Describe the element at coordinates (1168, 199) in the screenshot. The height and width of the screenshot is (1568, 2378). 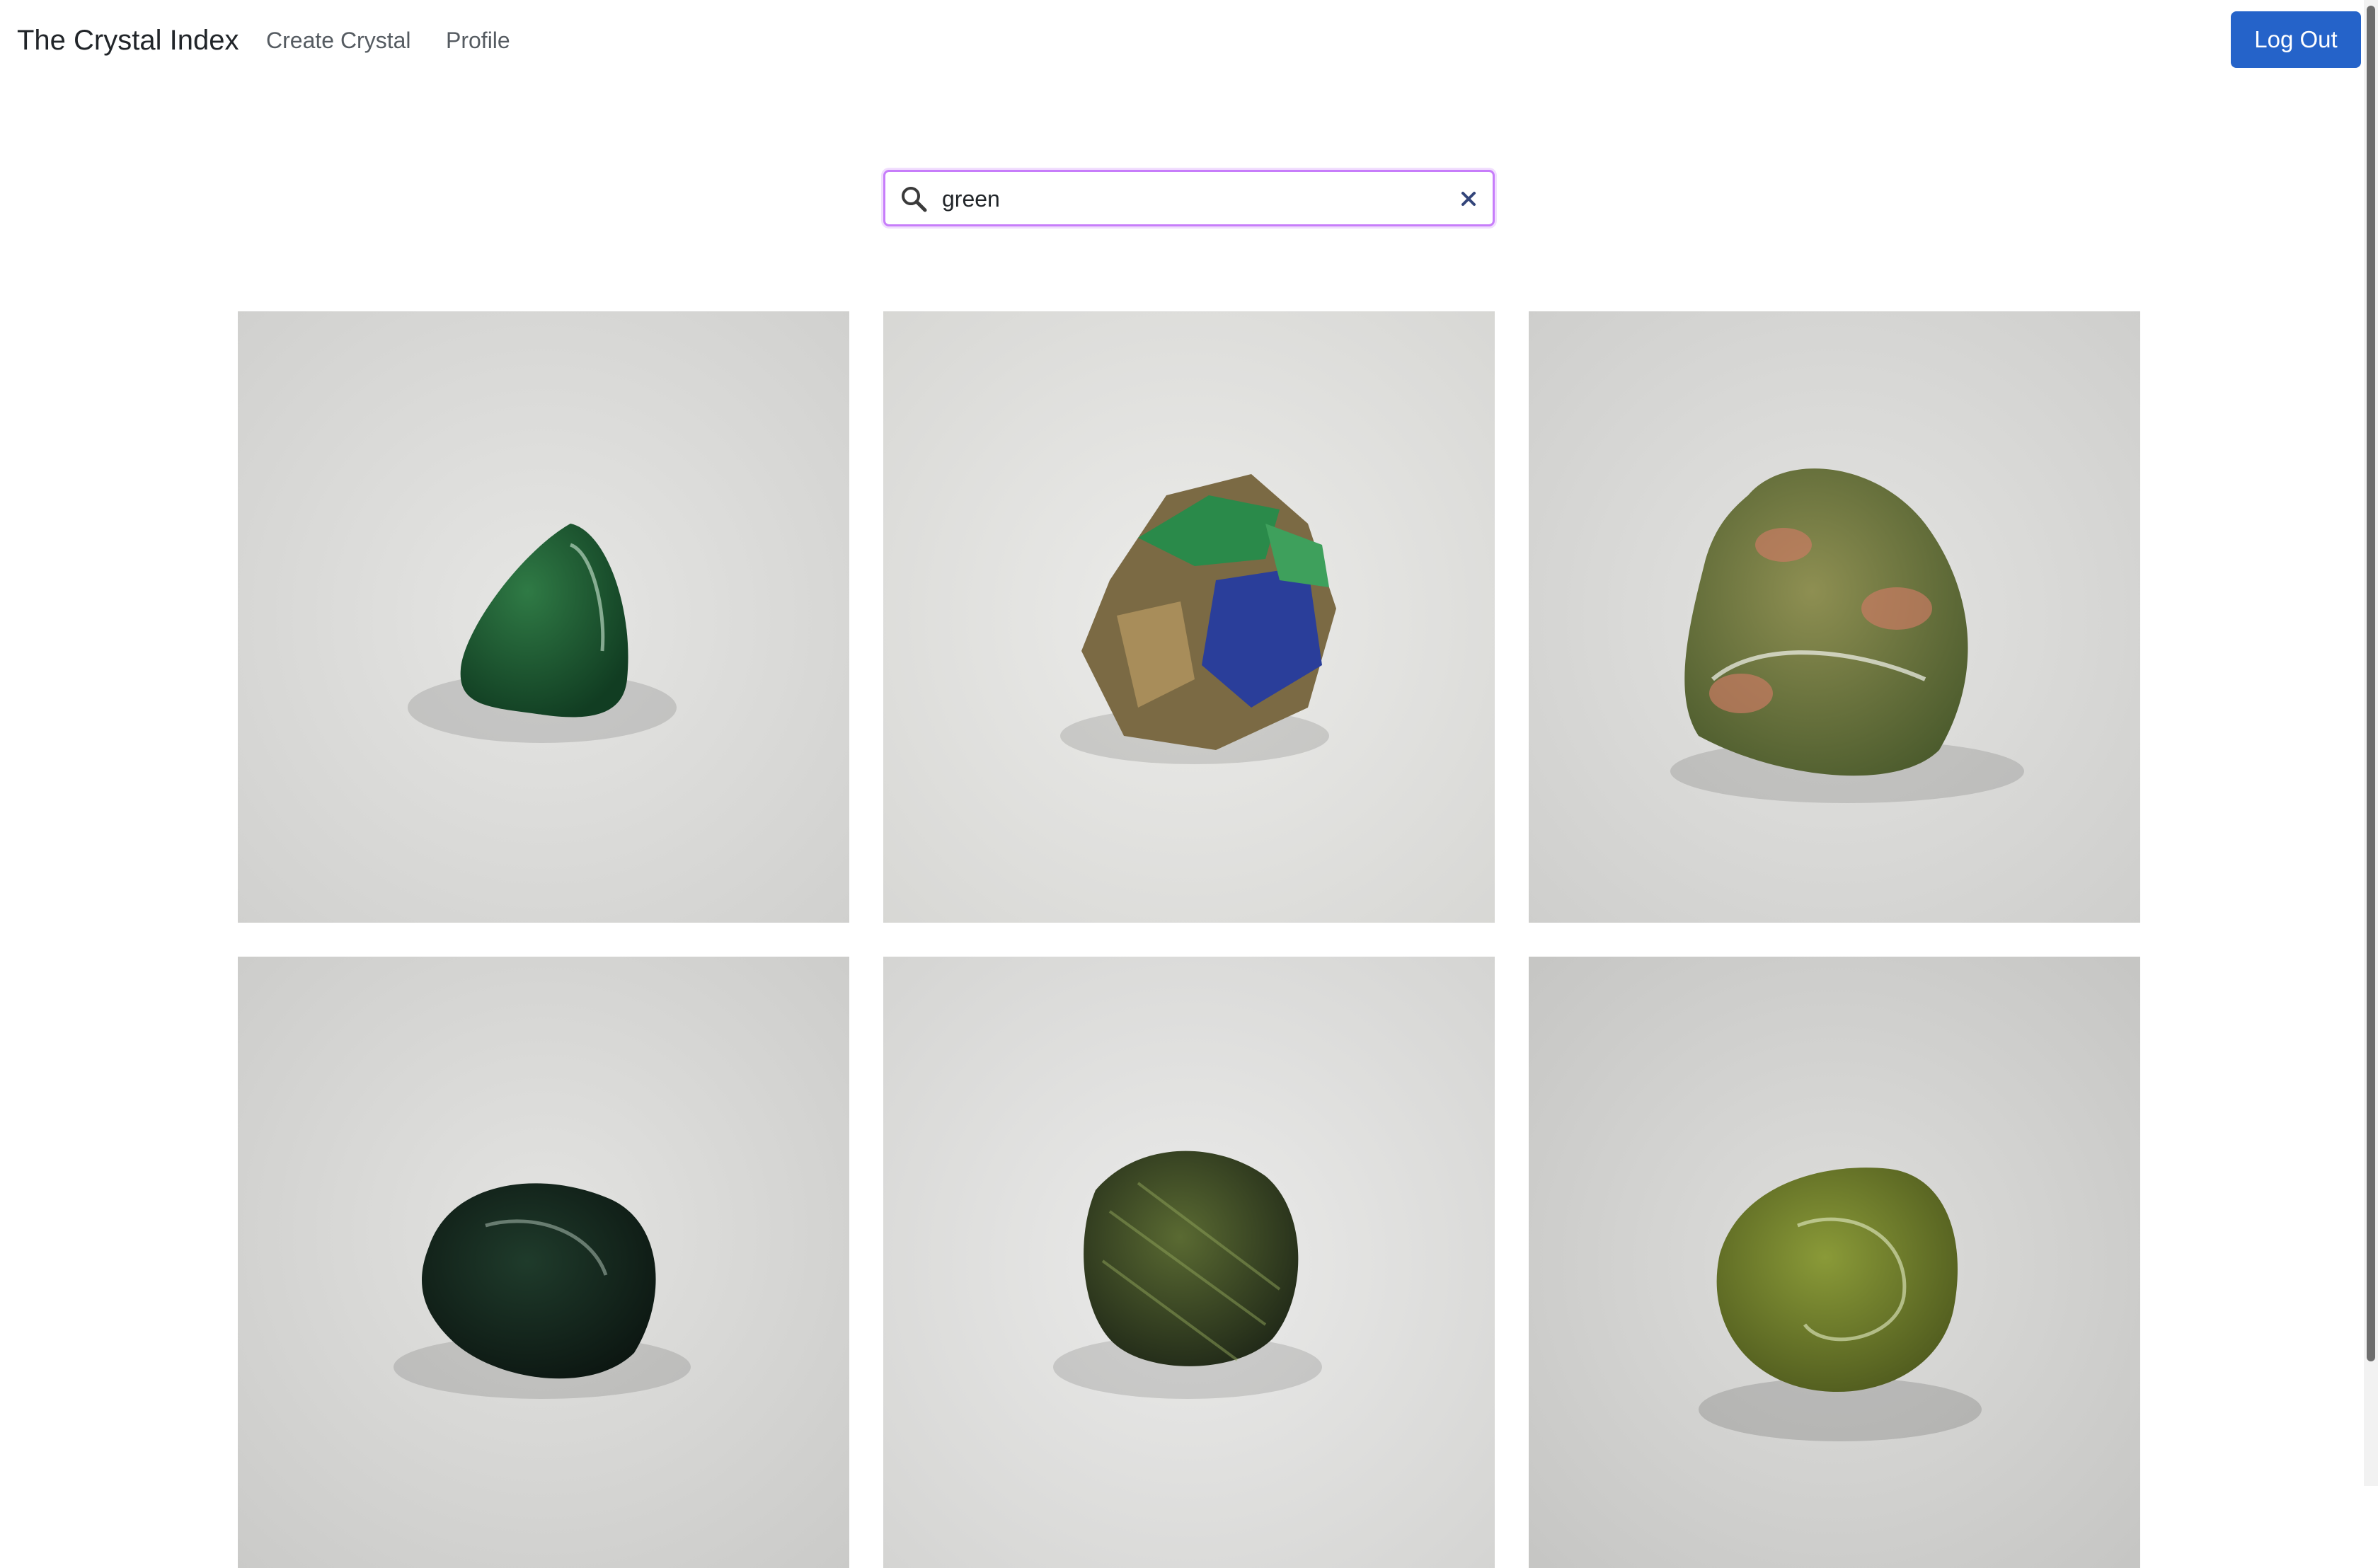
I see `search-input` at that location.